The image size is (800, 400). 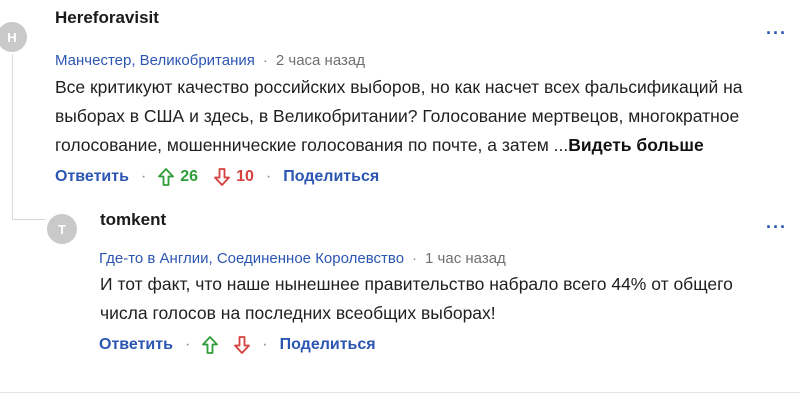 I want to click on avatar: H, so click(x=13, y=37).